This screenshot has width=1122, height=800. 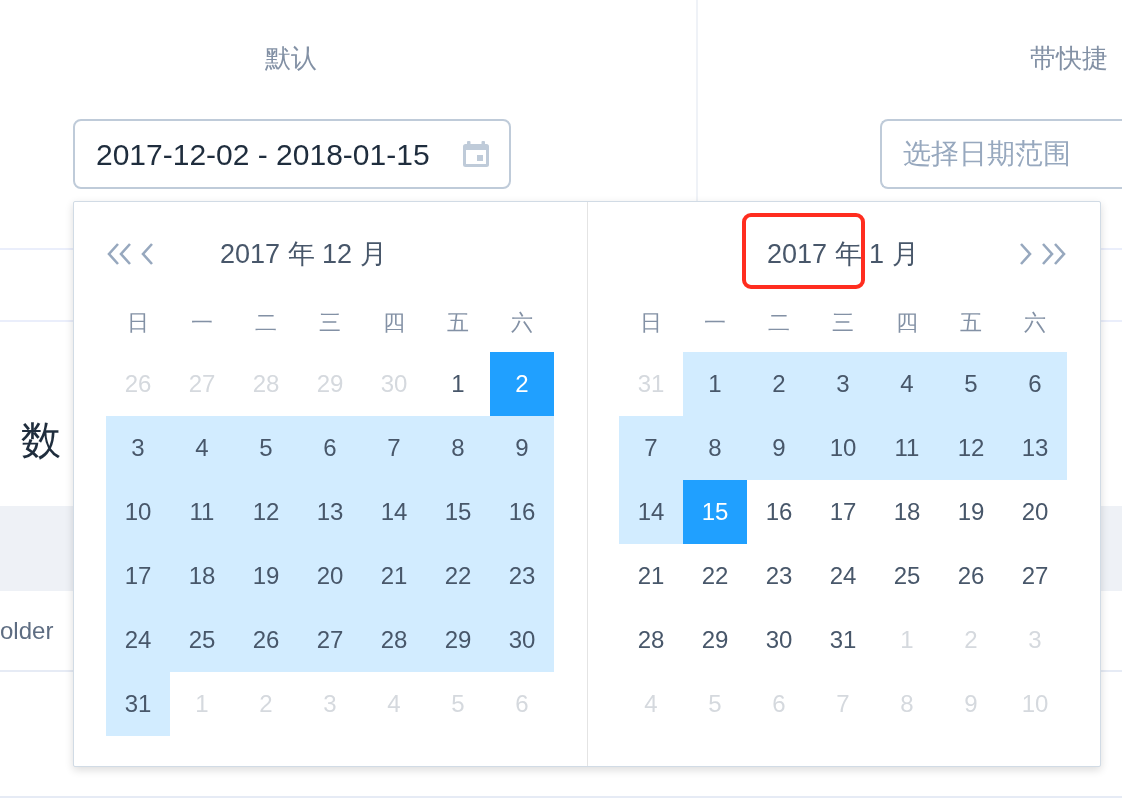 I want to click on day-cell: 30, so click(x=779, y=640).